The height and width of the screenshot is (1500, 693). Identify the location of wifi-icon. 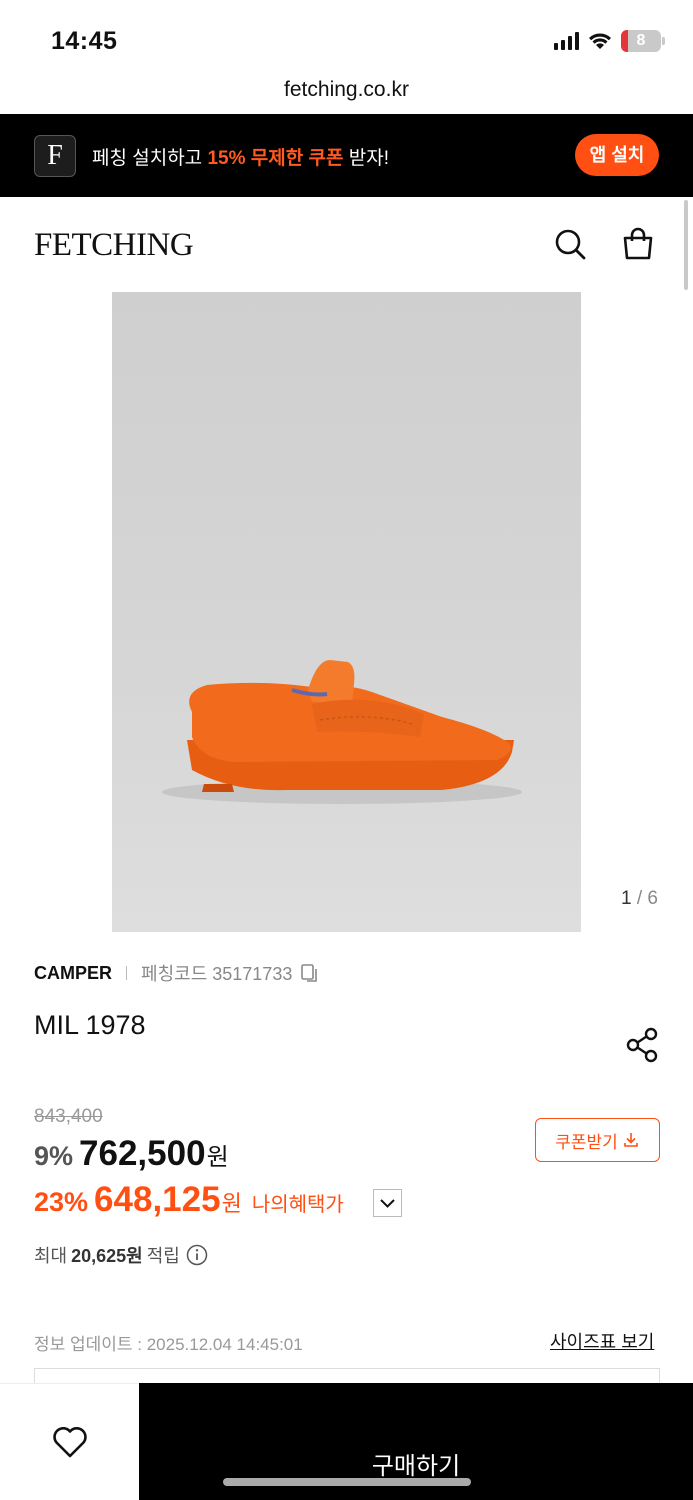
(600, 41).